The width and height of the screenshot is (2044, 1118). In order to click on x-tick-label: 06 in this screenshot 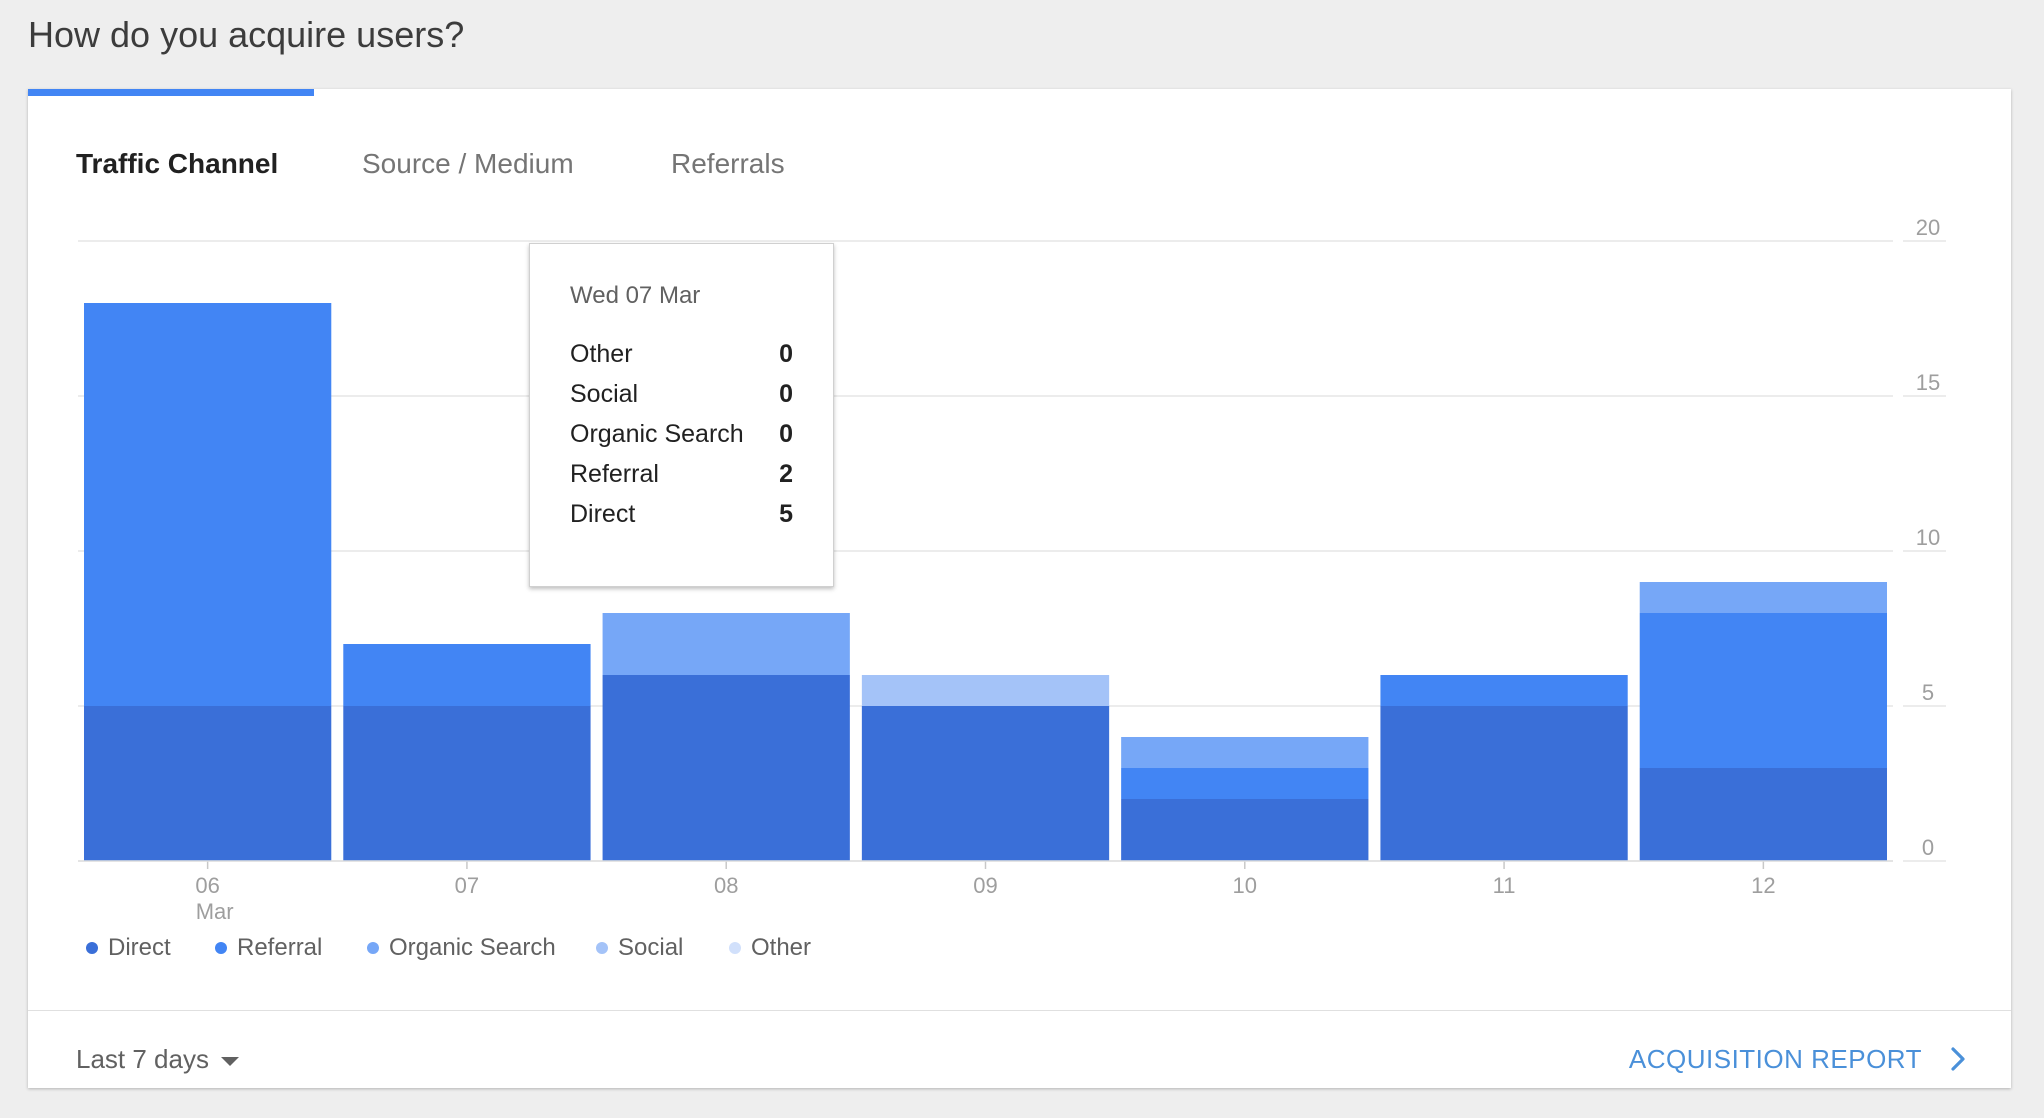, I will do `click(207, 885)`.